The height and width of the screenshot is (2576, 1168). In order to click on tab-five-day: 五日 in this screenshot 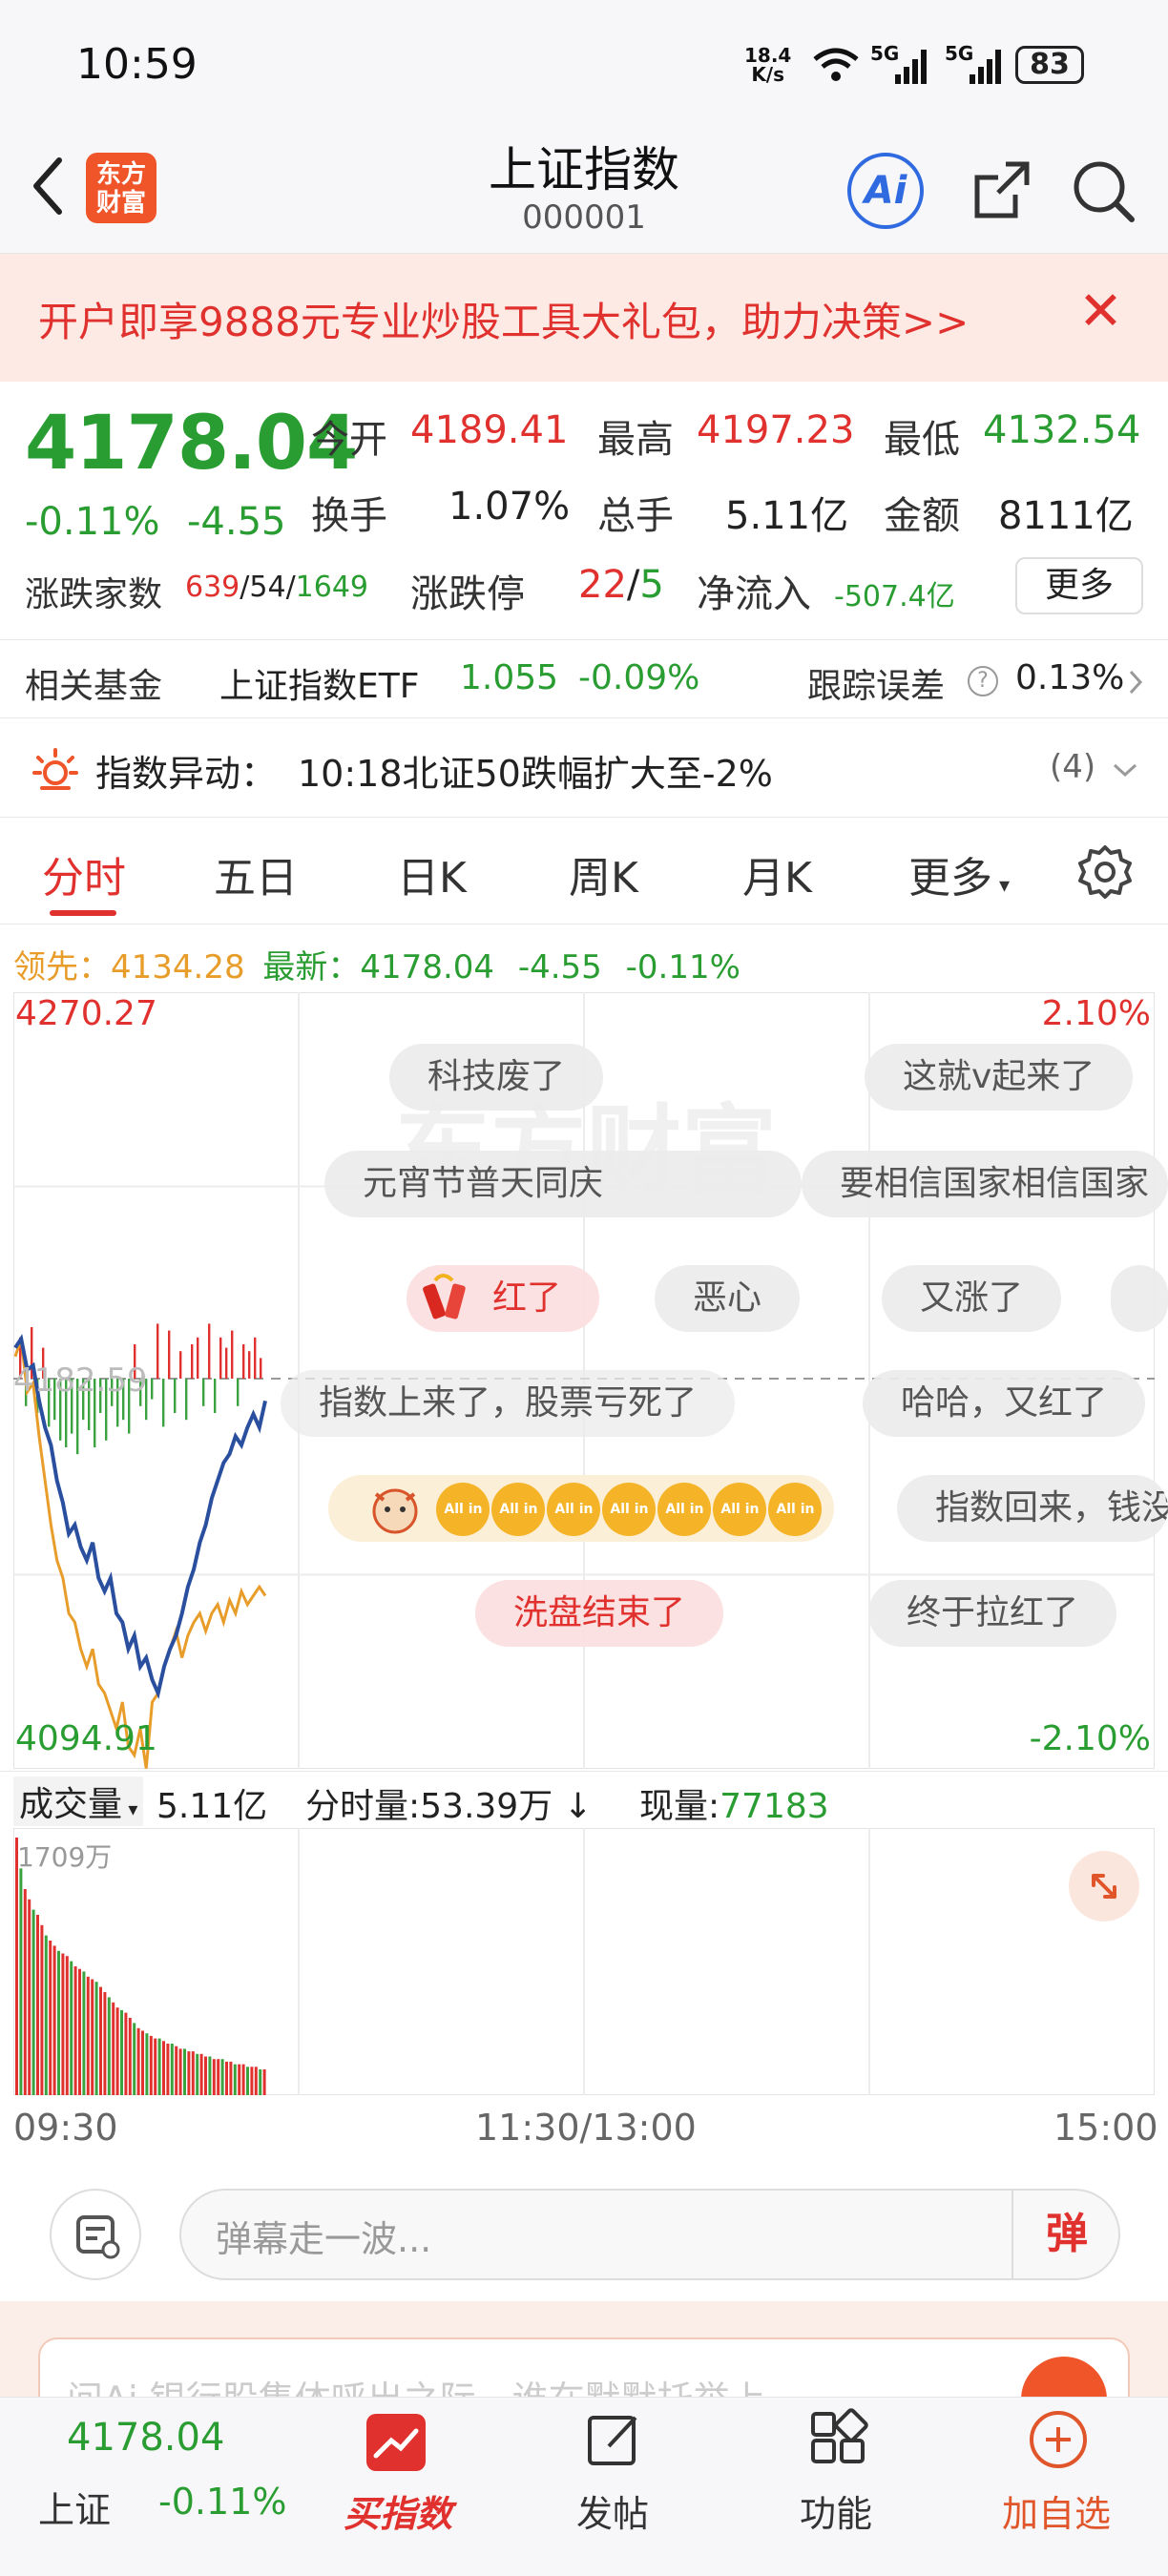, I will do `click(256, 873)`.